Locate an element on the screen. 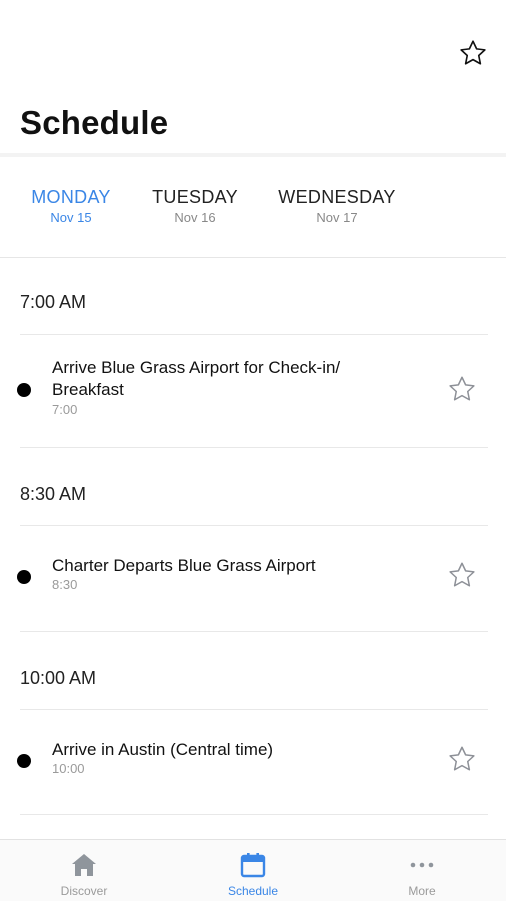 The width and height of the screenshot is (506, 901). favorites-star-icon is located at coordinates (473, 53).